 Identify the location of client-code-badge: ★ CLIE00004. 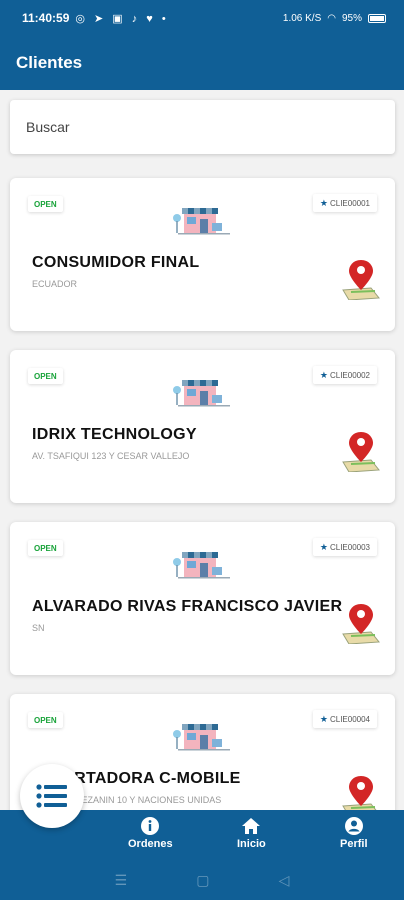
(345, 719).